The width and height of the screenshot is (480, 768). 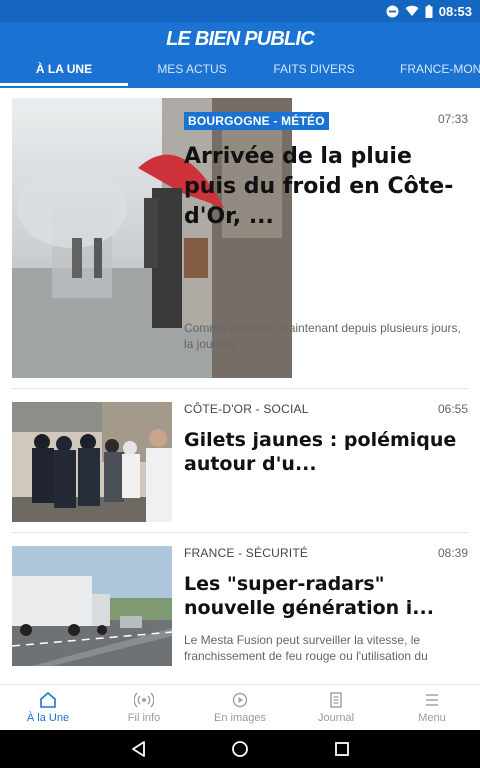 I want to click on wifi-icon, so click(x=412, y=11).